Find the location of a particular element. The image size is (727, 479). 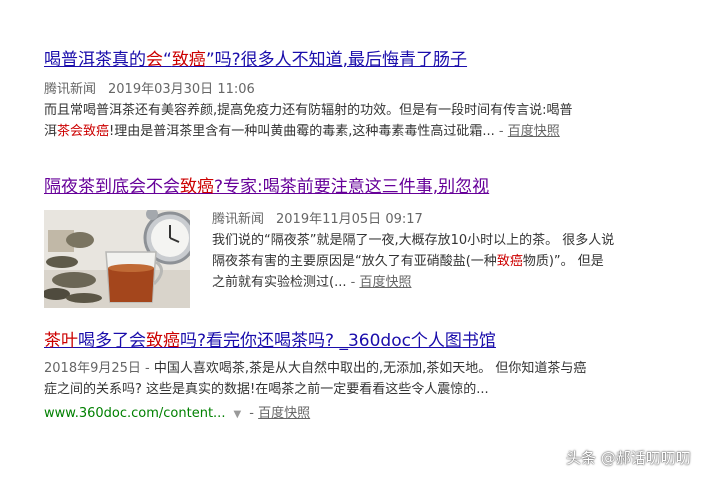

result-2-meta: 腾讯新闻 2019年11月05日 09:17 is located at coordinates (413, 220).